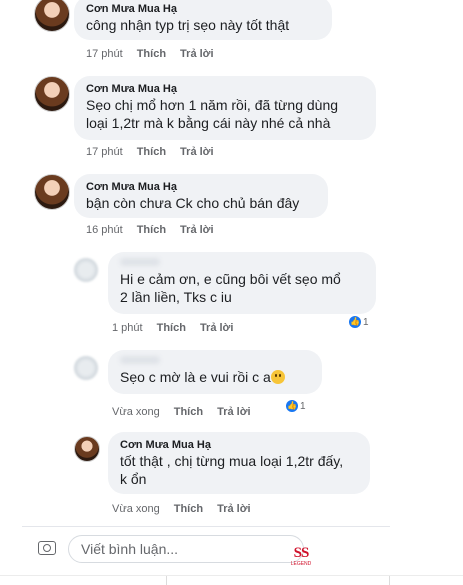 This screenshot has height=585, width=463. Describe the element at coordinates (301, 564) in the screenshot. I see `watermark-subtext: LEGEND` at that location.